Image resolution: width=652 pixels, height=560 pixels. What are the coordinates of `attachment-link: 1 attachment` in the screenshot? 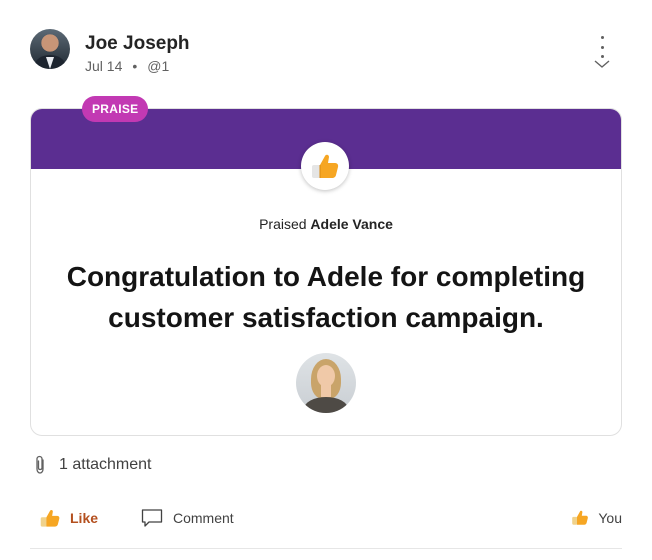 It's located at (92, 465).